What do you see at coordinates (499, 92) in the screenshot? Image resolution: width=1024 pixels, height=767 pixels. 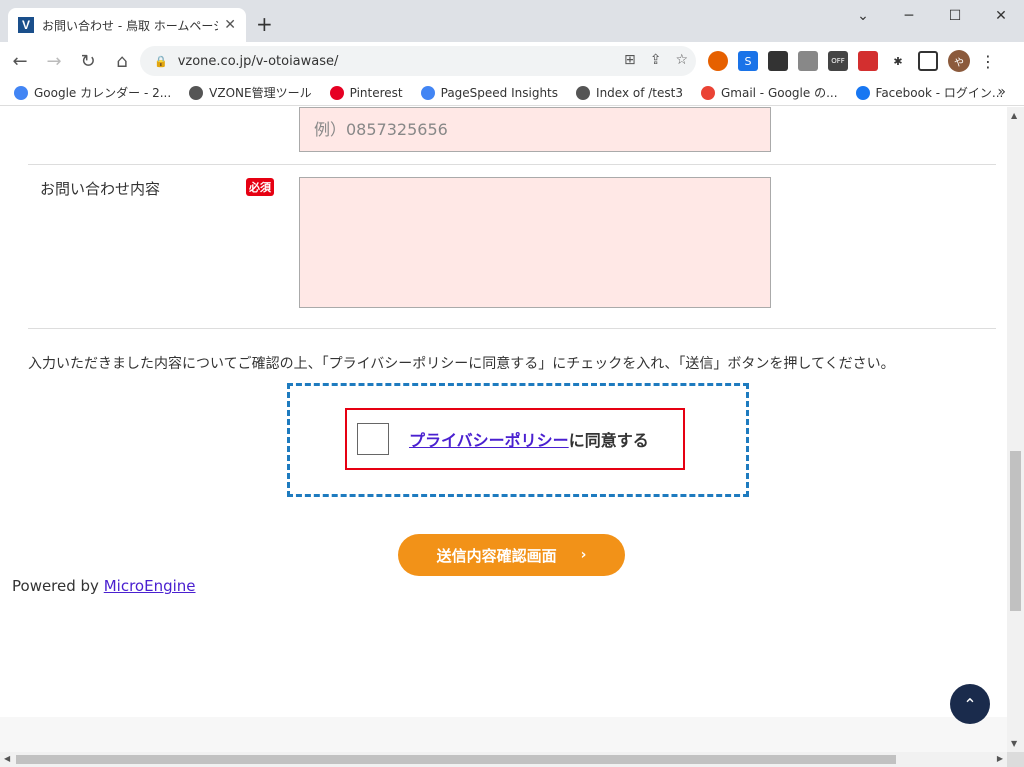 I see `bookmark-label: PageSpeed Insights` at bounding box center [499, 92].